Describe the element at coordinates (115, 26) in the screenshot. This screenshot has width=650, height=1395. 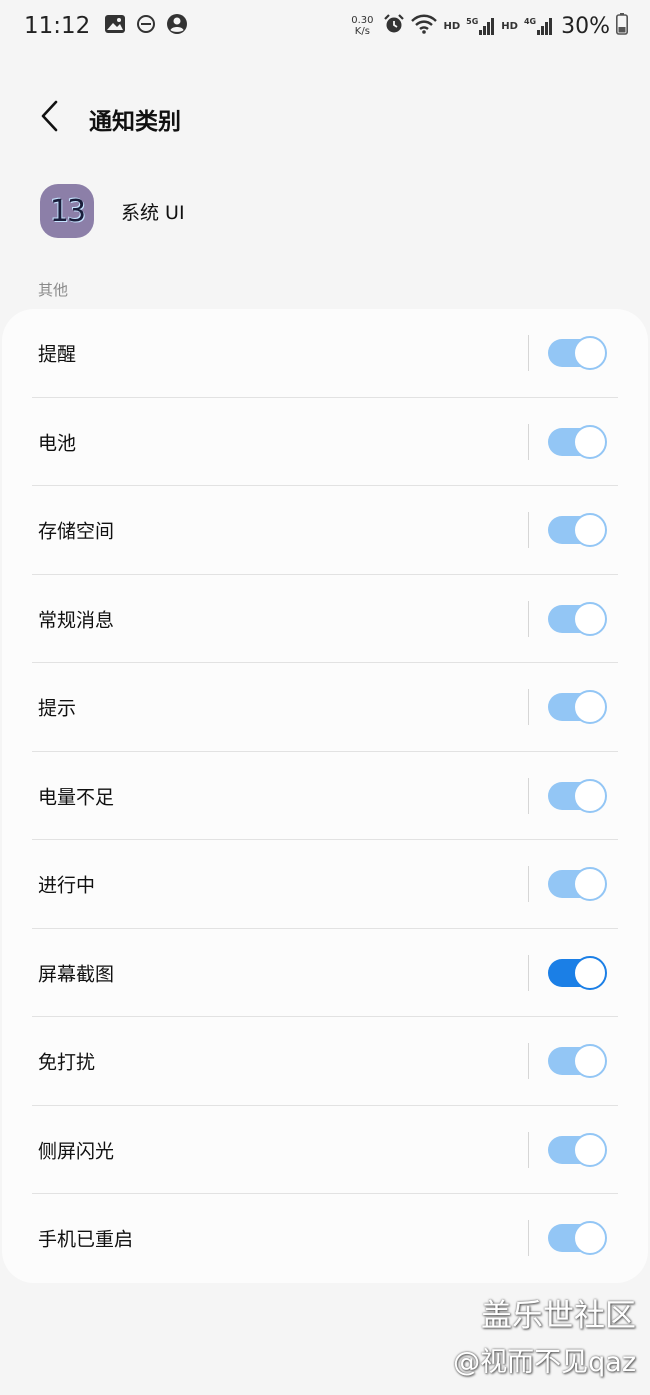
I see `gallery-icon` at that location.